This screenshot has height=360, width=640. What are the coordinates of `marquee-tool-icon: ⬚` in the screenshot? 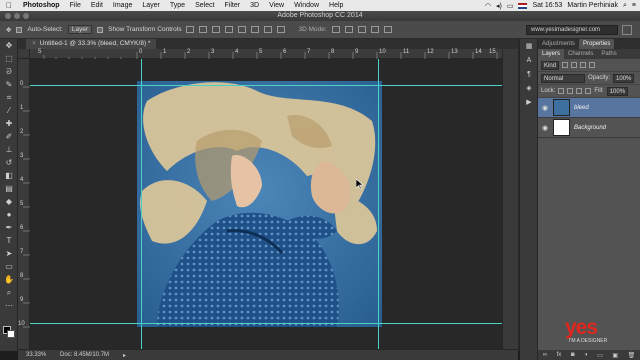 It's located at (9, 58).